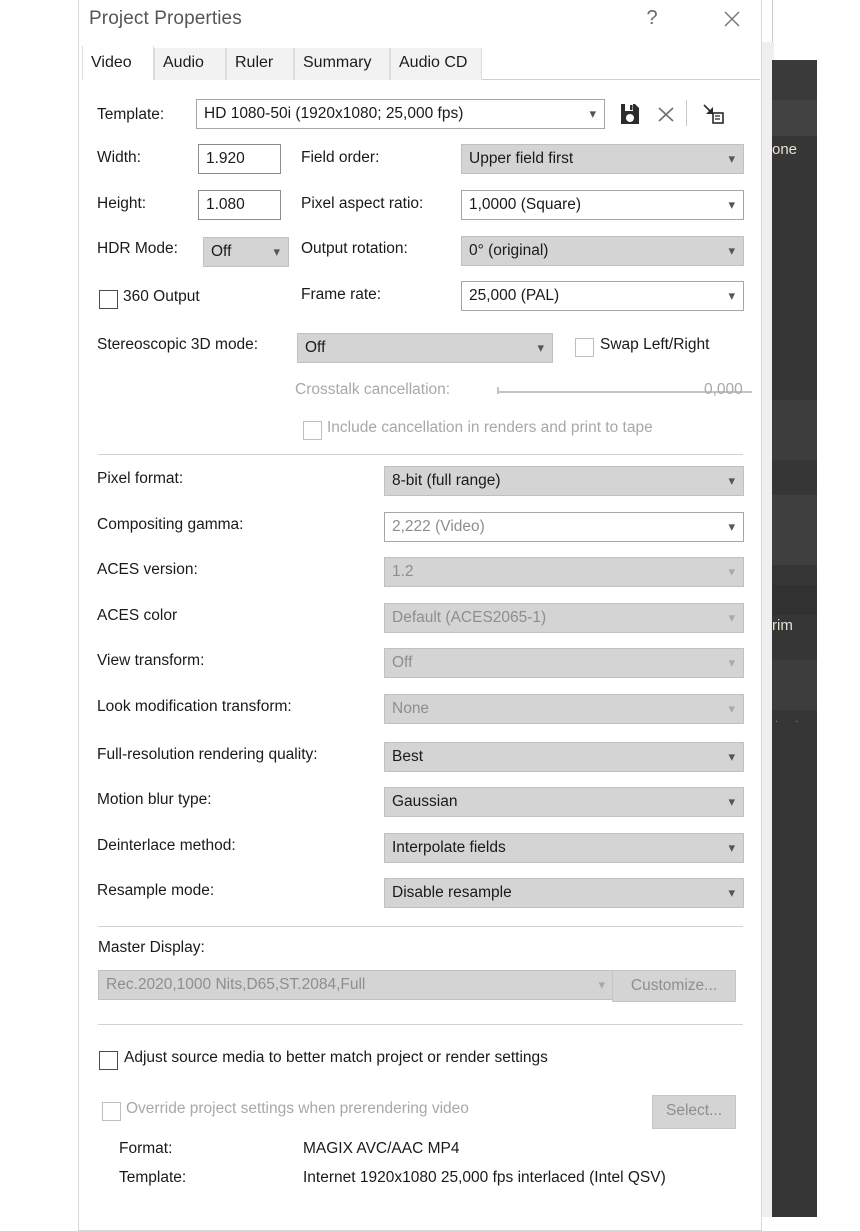  What do you see at coordinates (521, 158) in the screenshot?
I see `field-order-value: Upper field first` at bounding box center [521, 158].